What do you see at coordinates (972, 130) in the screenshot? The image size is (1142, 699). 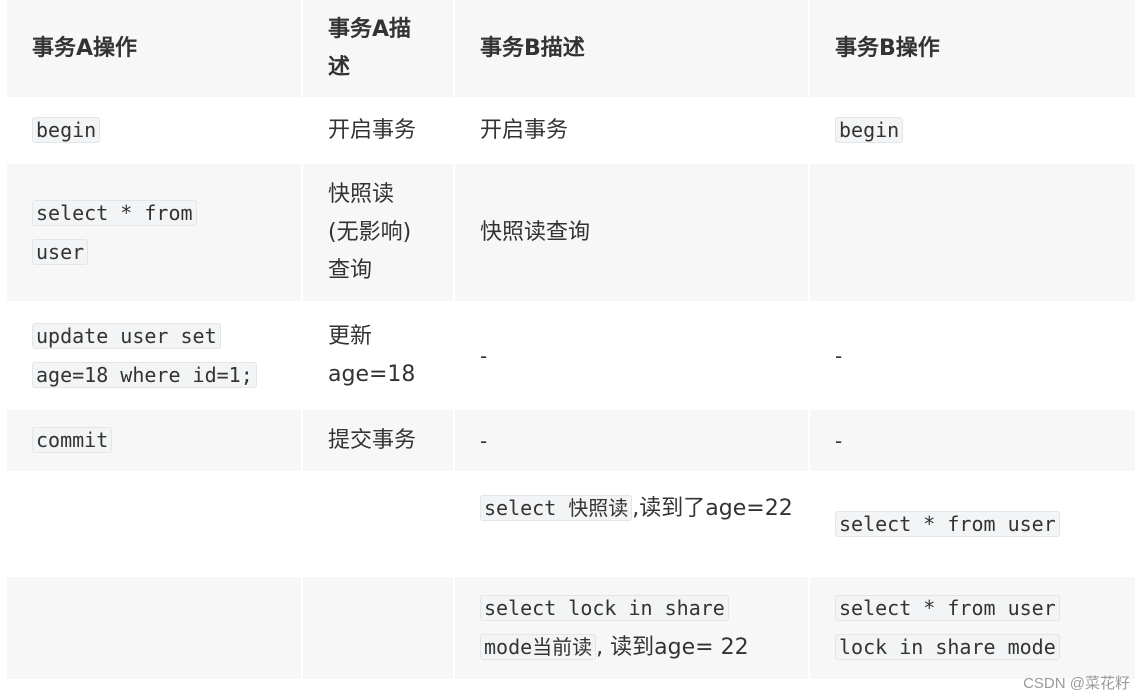 I see `b-operation-cell: begin` at bounding box center [972, 130].